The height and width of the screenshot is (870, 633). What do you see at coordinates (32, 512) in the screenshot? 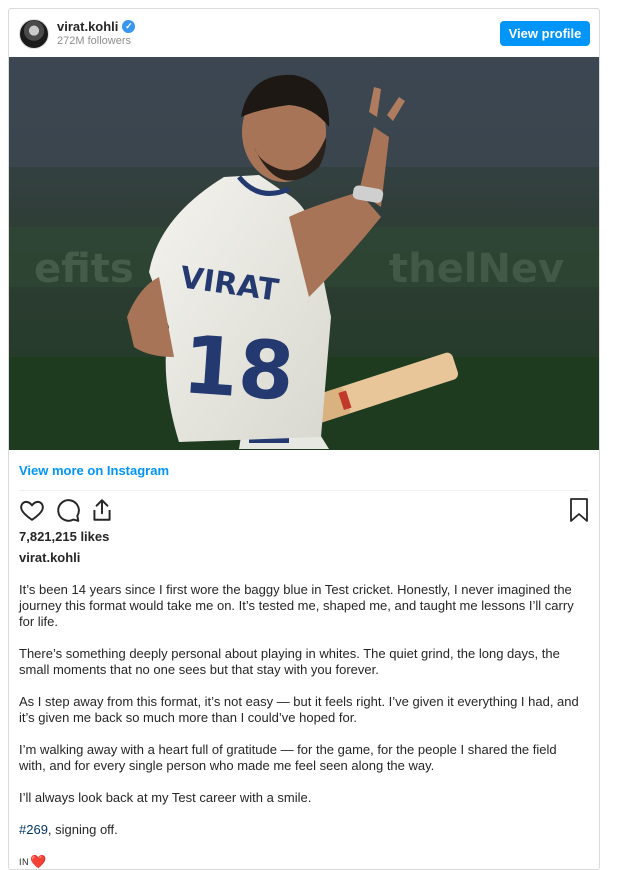
I see `heart-icon` at bounding box center [32, 512].